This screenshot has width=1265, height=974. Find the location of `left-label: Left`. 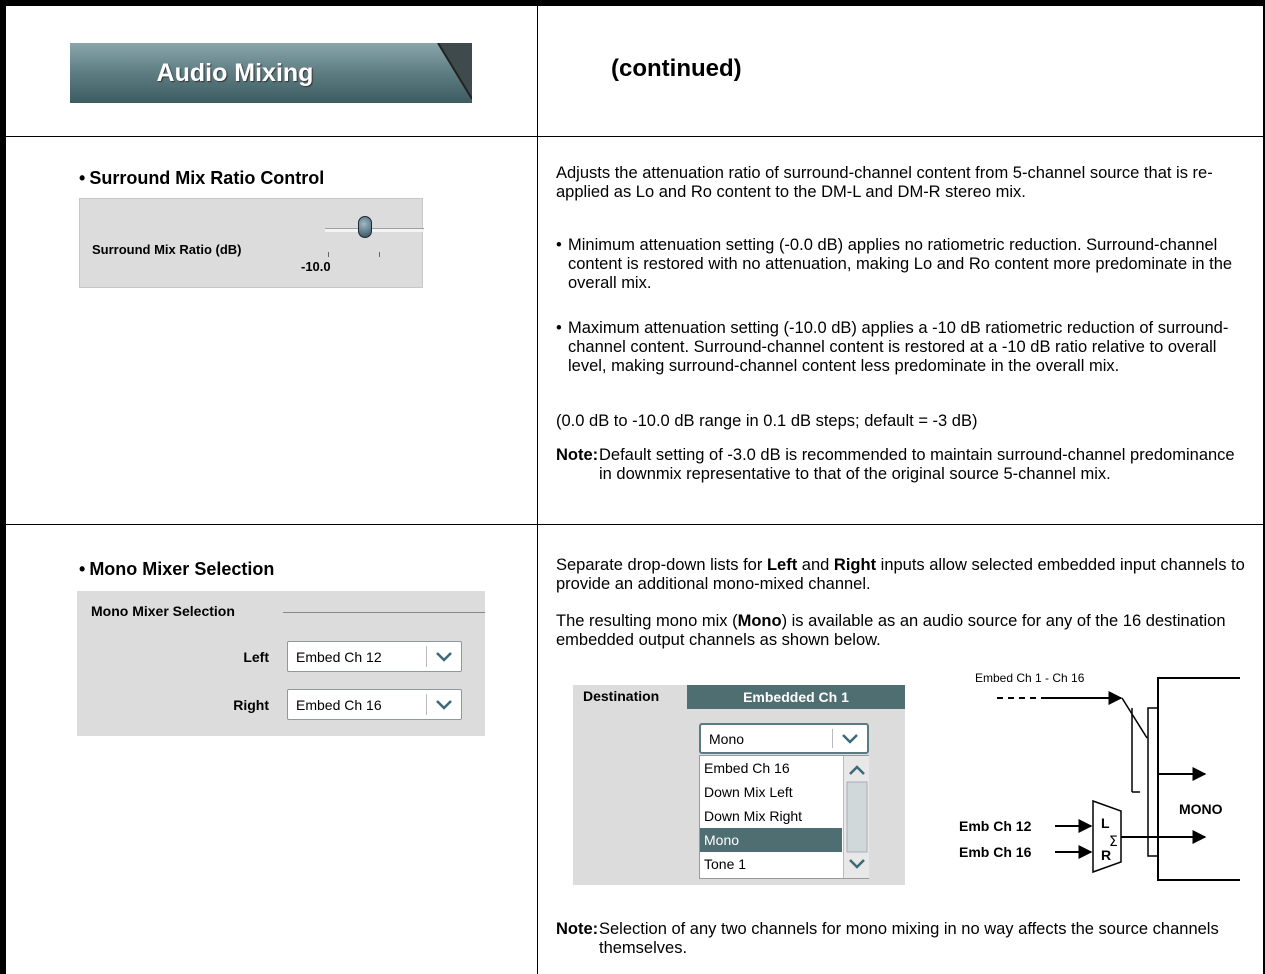

left-label: Left is located at coordinates (256, 657).